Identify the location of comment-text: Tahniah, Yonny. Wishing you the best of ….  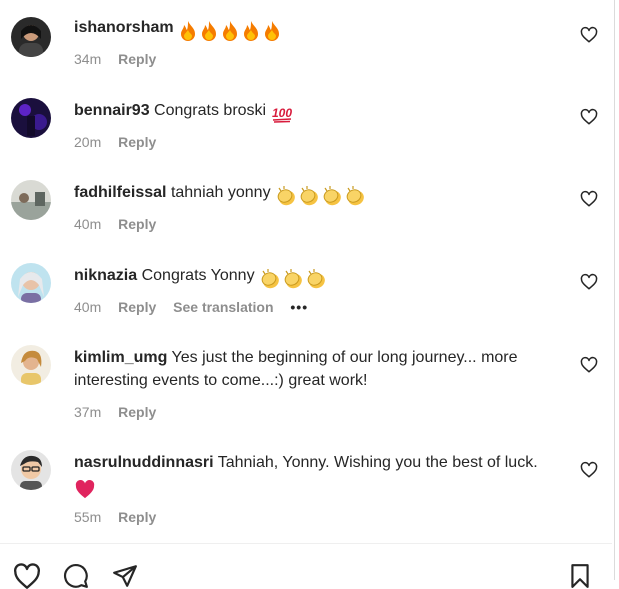
(377, 462).